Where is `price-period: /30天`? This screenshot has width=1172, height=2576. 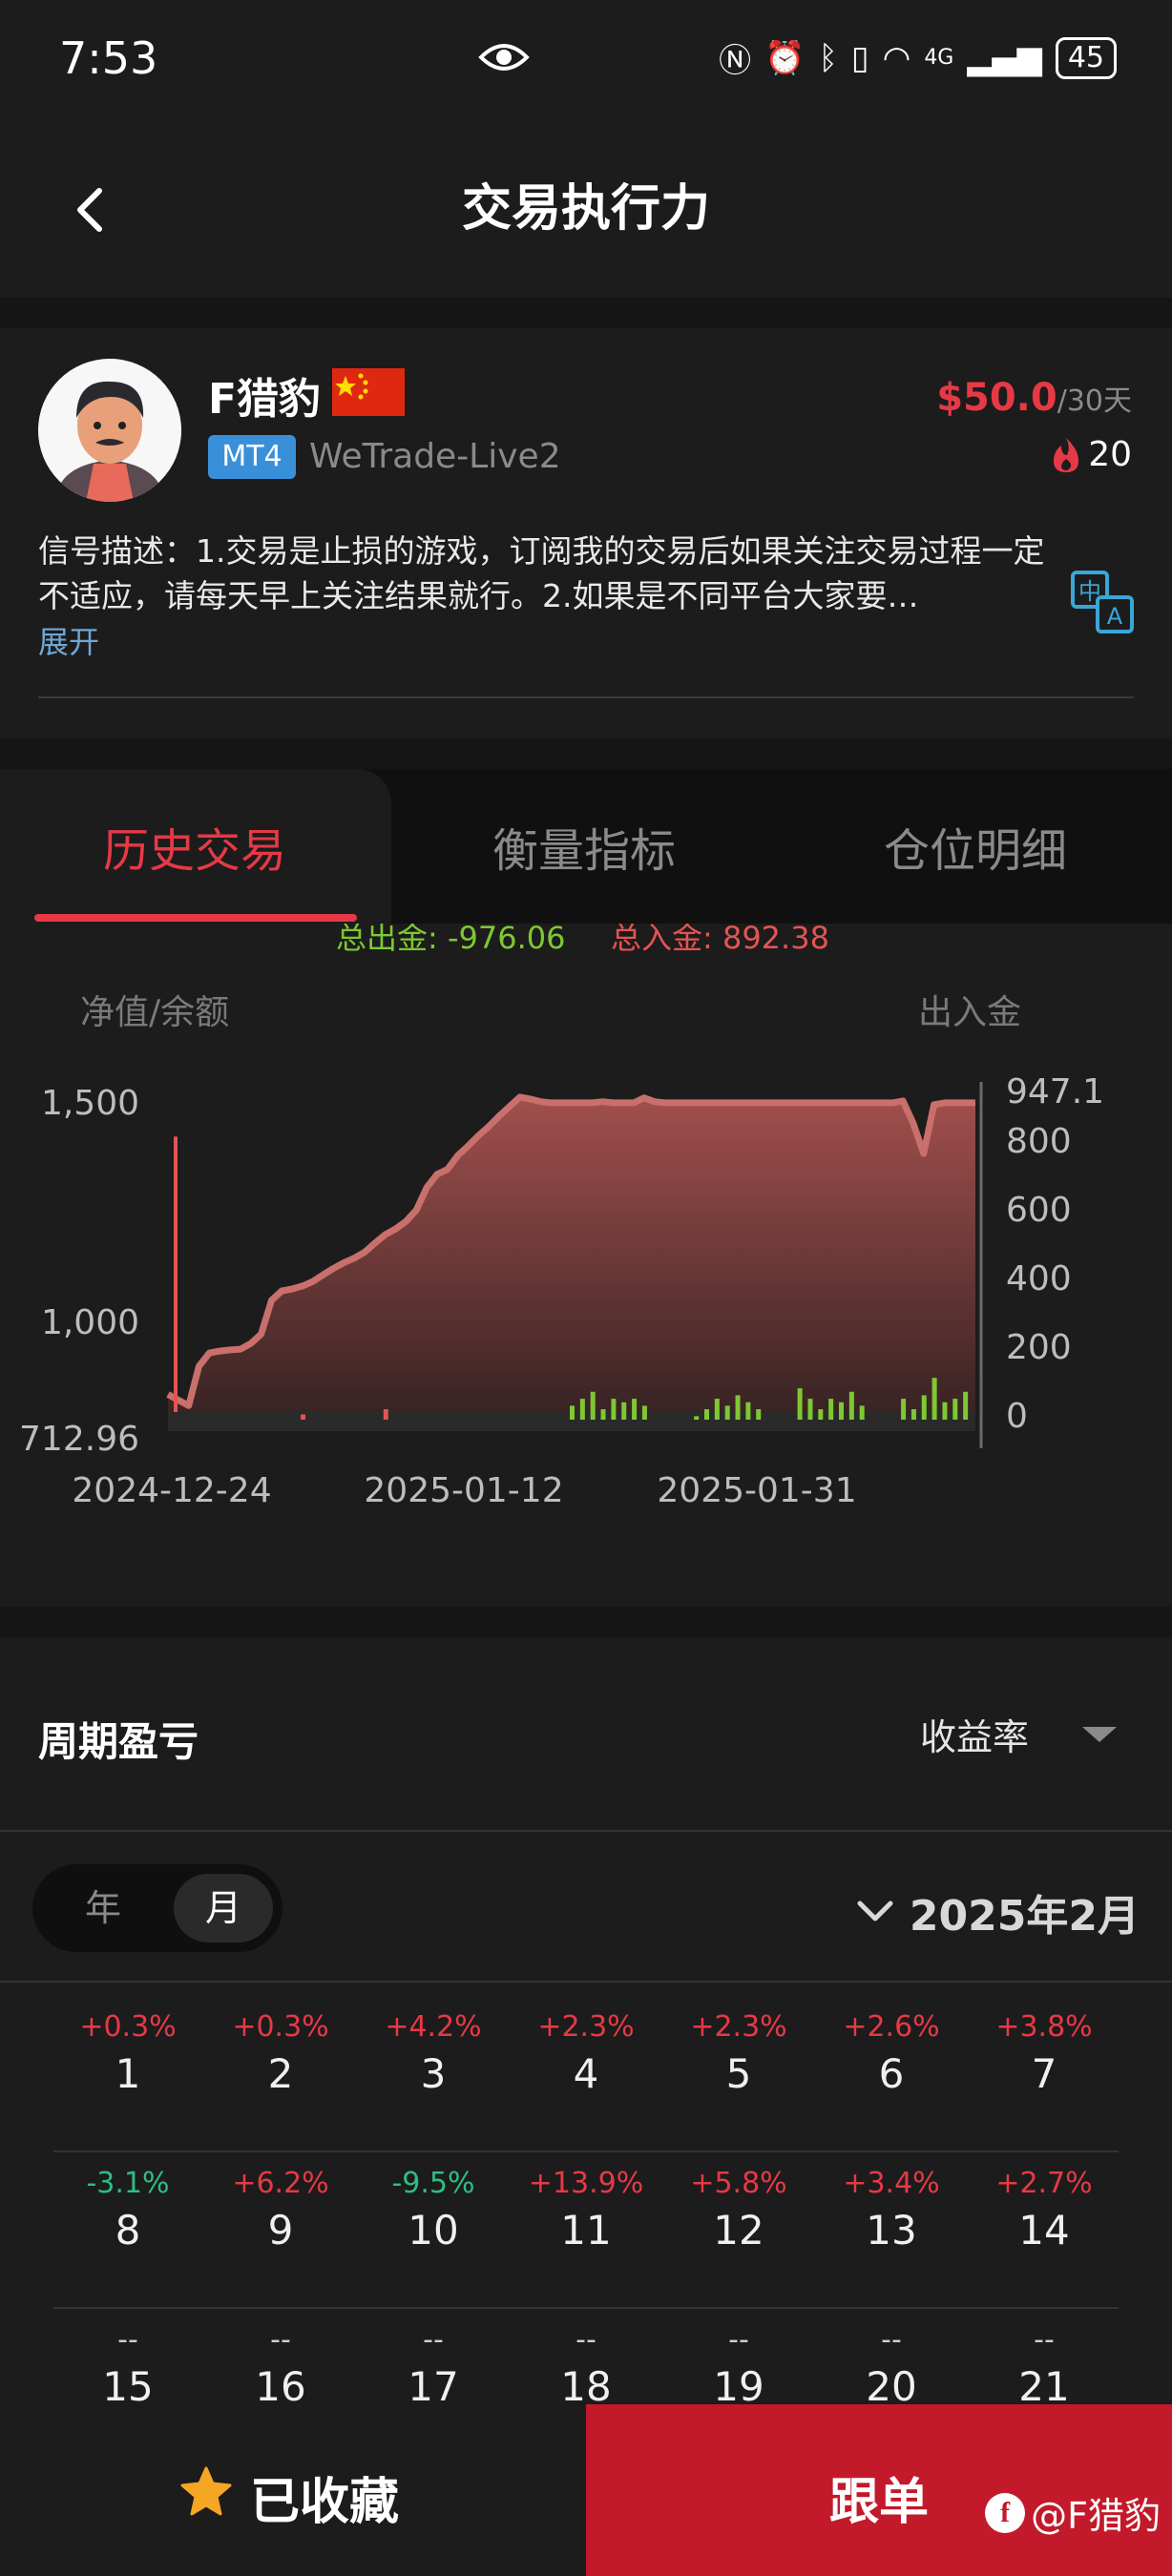 price-period: /30天 is located at coordinates (1094, 401).